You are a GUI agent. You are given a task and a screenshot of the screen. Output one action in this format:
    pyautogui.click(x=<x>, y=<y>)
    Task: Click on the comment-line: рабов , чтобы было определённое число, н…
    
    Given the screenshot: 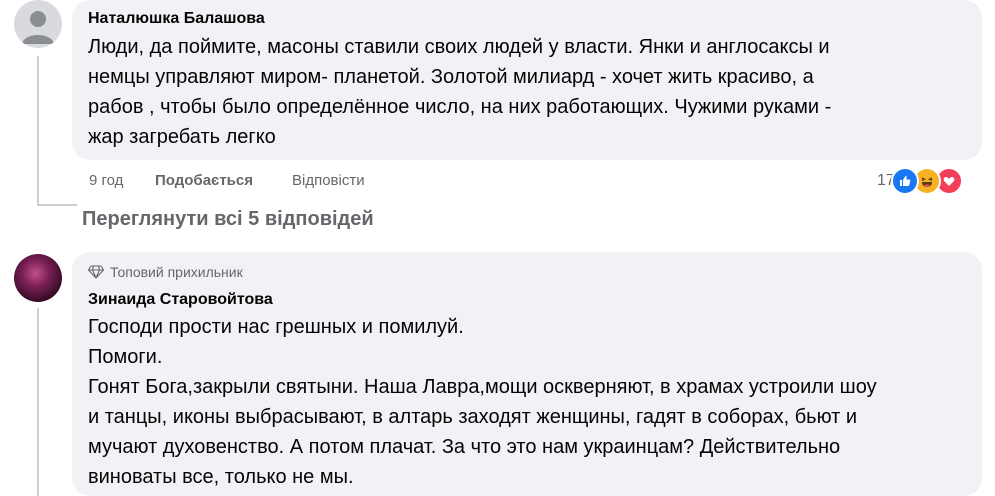 What is the action you would take?
    pyautogui.click(x=460, y=107)
    